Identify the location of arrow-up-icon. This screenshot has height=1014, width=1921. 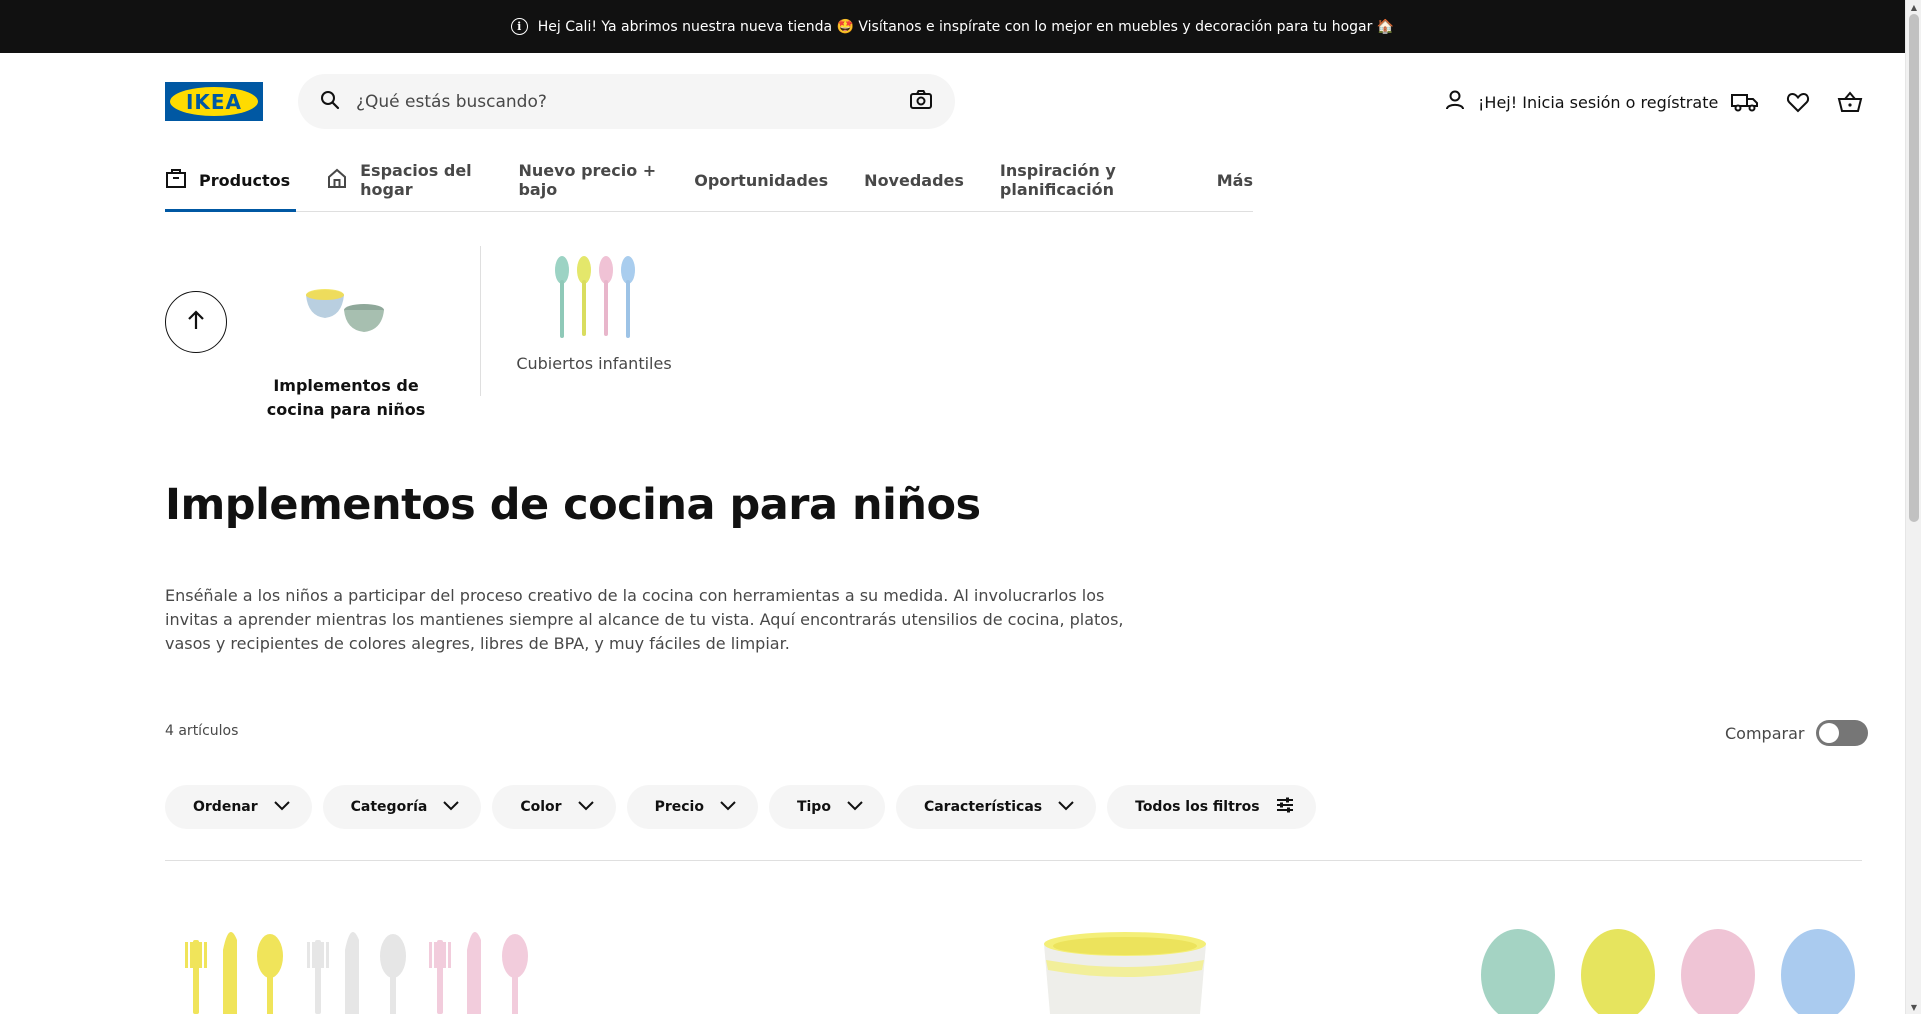
(196, 322).